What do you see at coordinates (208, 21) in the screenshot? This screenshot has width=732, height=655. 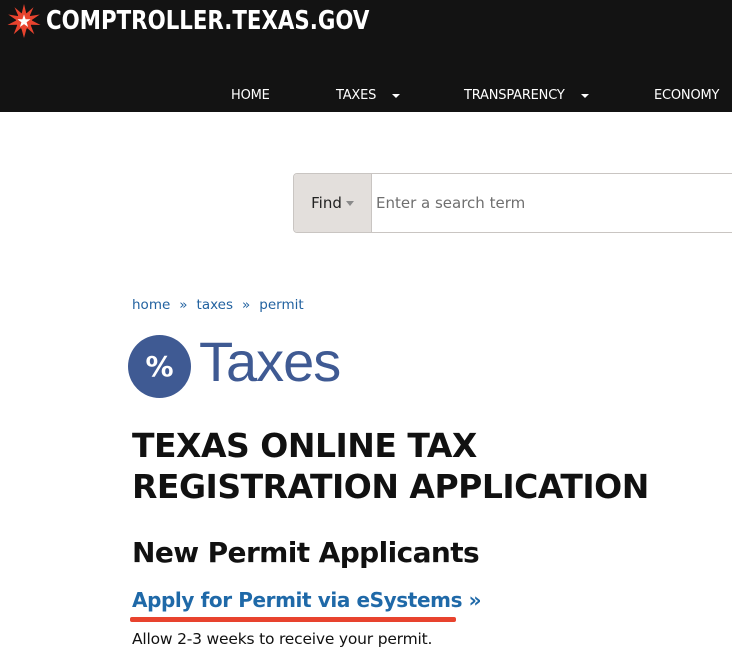 I see `logo-text: COMPTROLLER.TEXAS.GOV` at bounding box center [208, 21].